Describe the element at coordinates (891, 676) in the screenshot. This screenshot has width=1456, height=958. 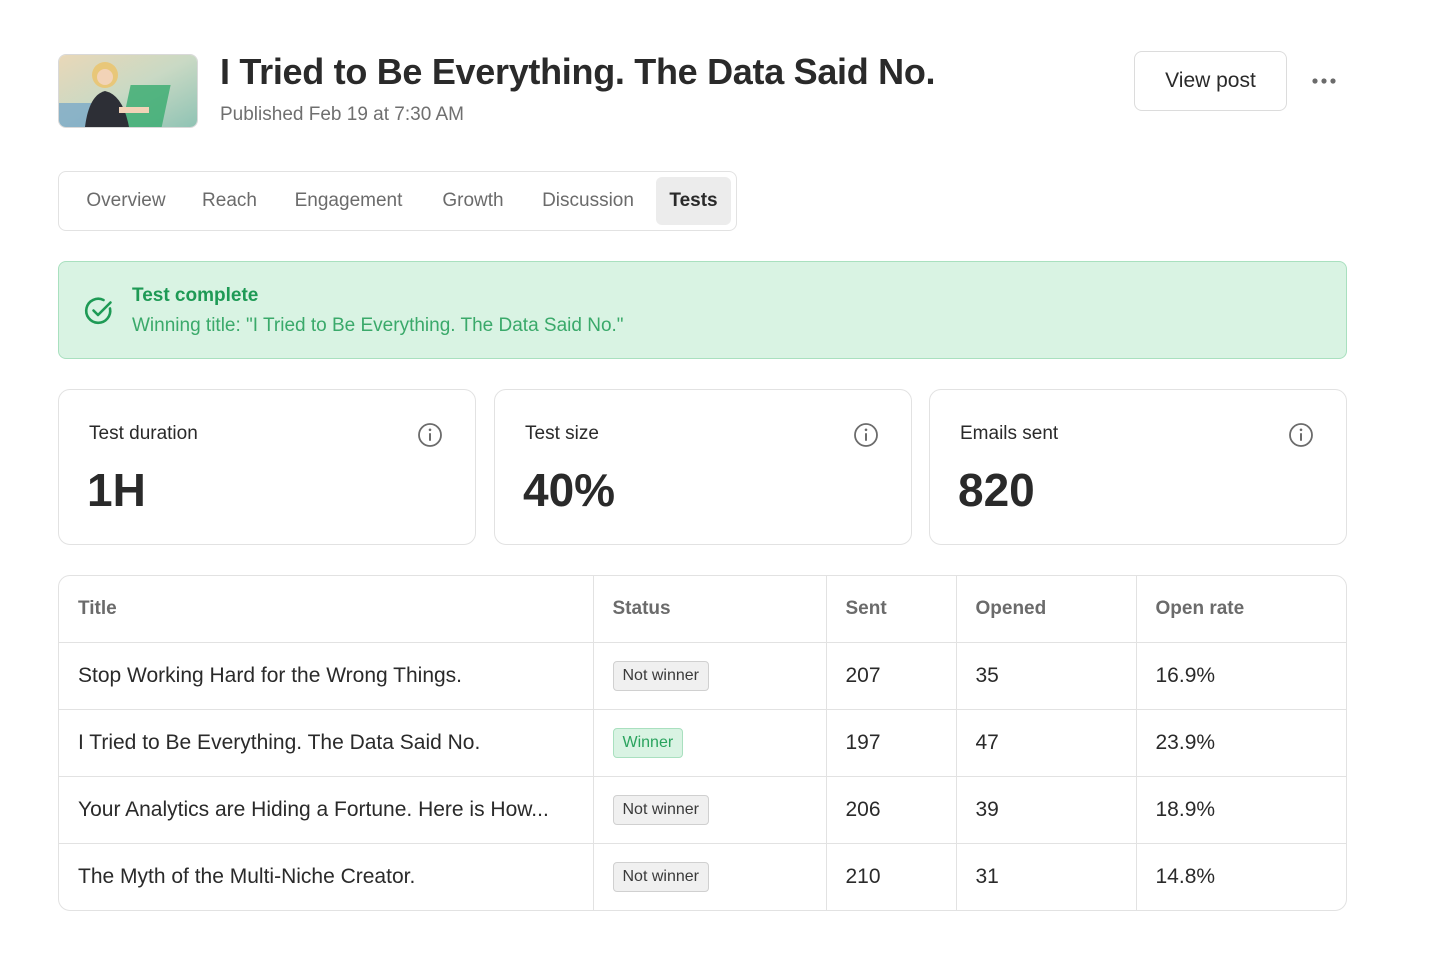
I see `cell-sent: 207` at that location.